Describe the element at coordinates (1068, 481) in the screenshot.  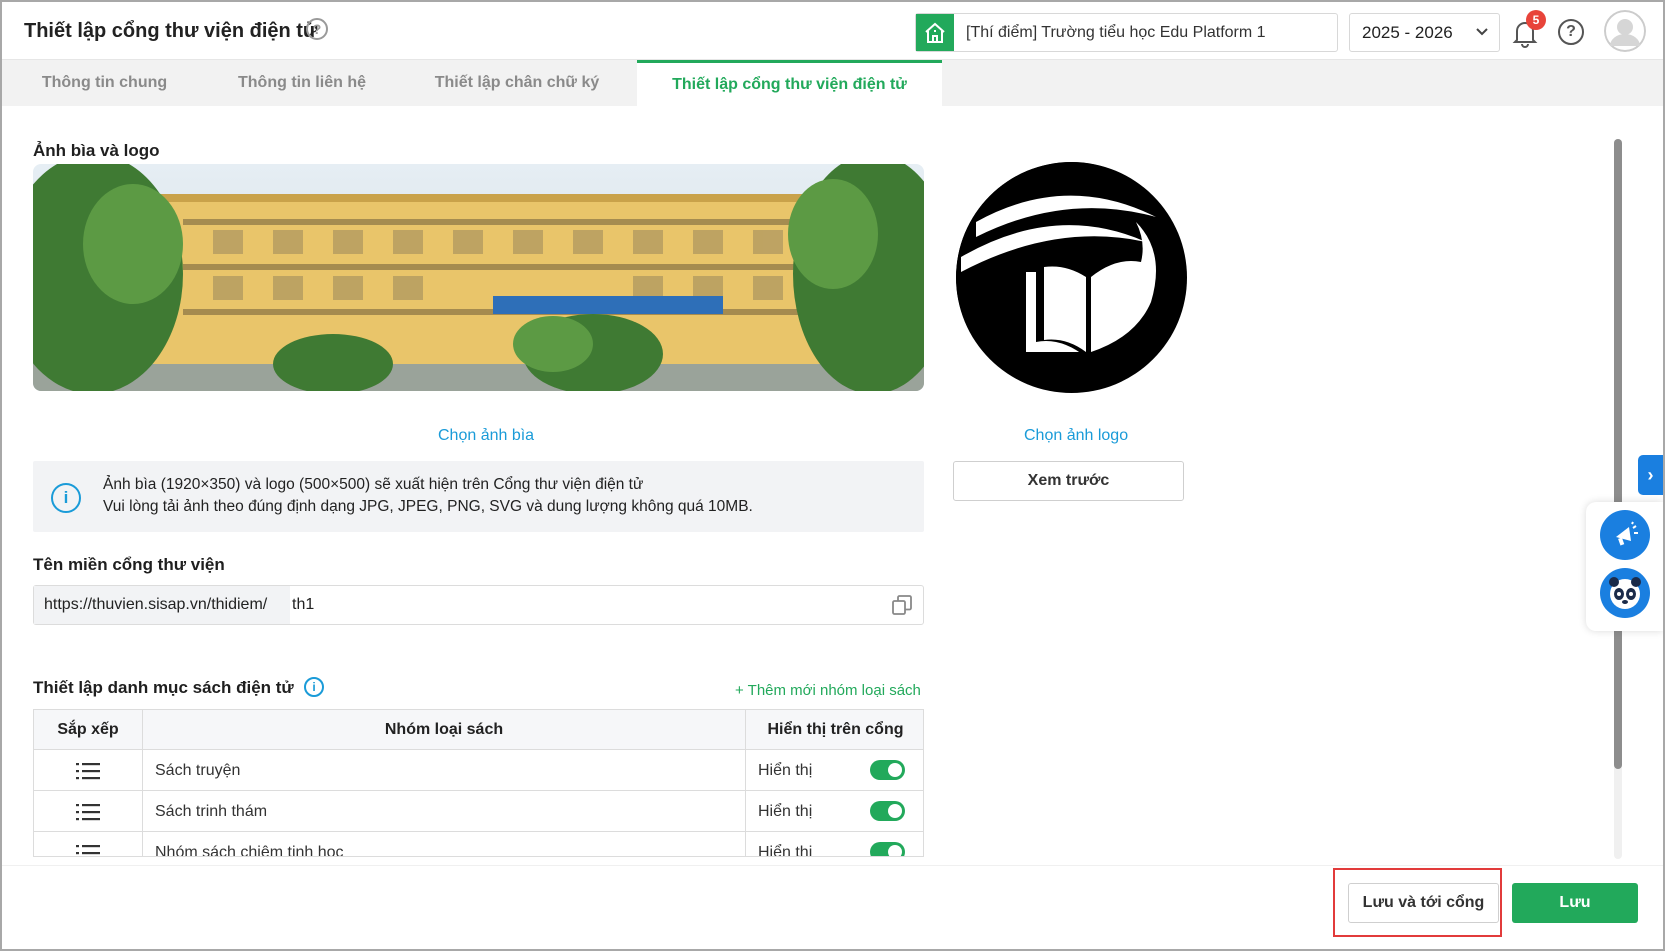
I see `preview-button: Xem trước` at that location.